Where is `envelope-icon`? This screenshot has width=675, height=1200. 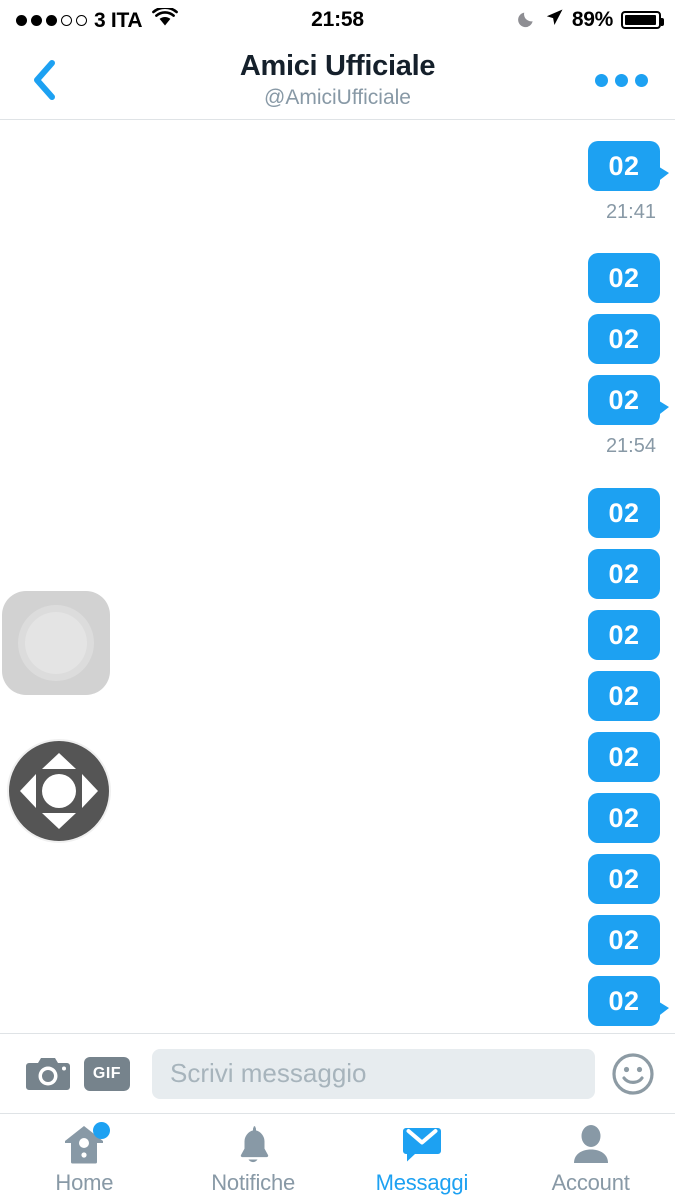 envelope-icon is located at coordinates (421, 1145).